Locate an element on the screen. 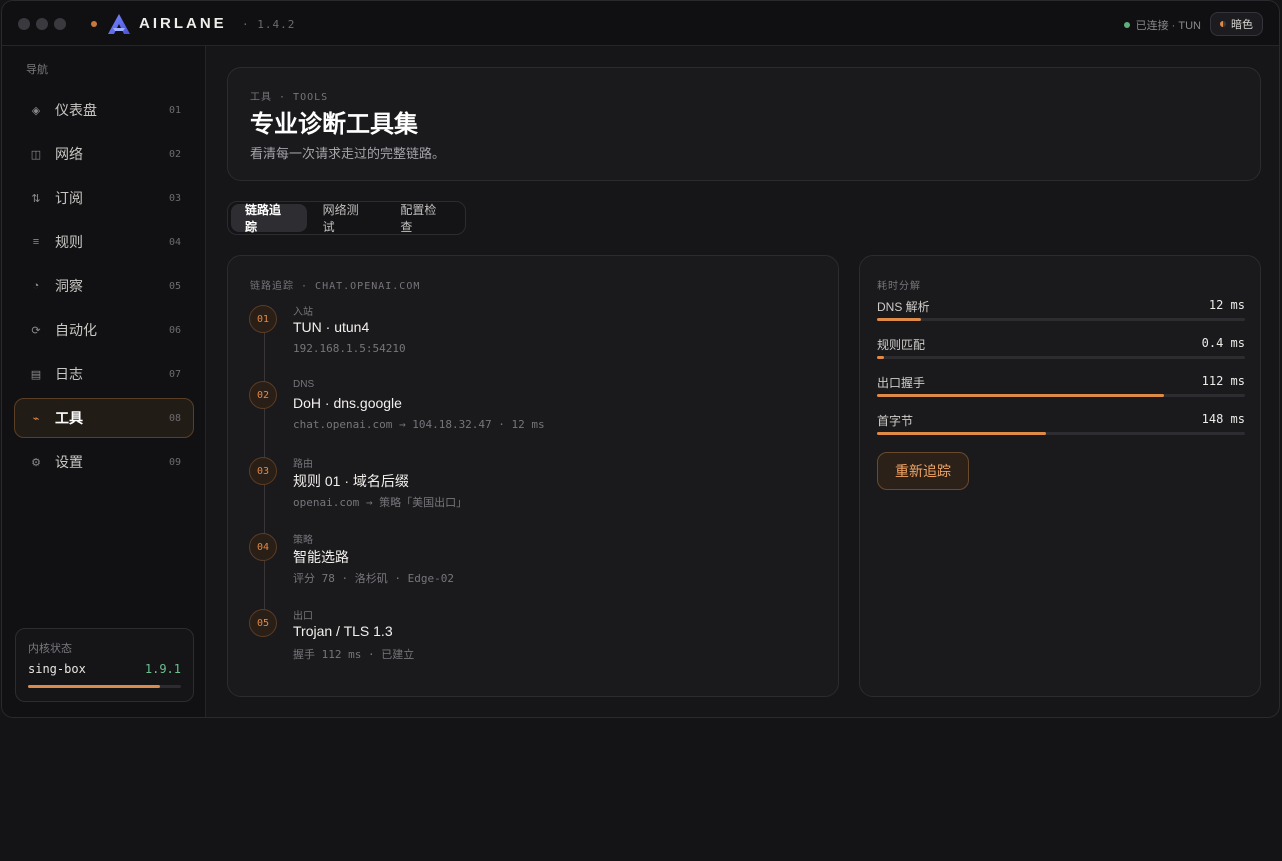 This screenshot has height=861, width=1282. timing-row: 出口握手 112 ms is located at coordinates (1061, 389).